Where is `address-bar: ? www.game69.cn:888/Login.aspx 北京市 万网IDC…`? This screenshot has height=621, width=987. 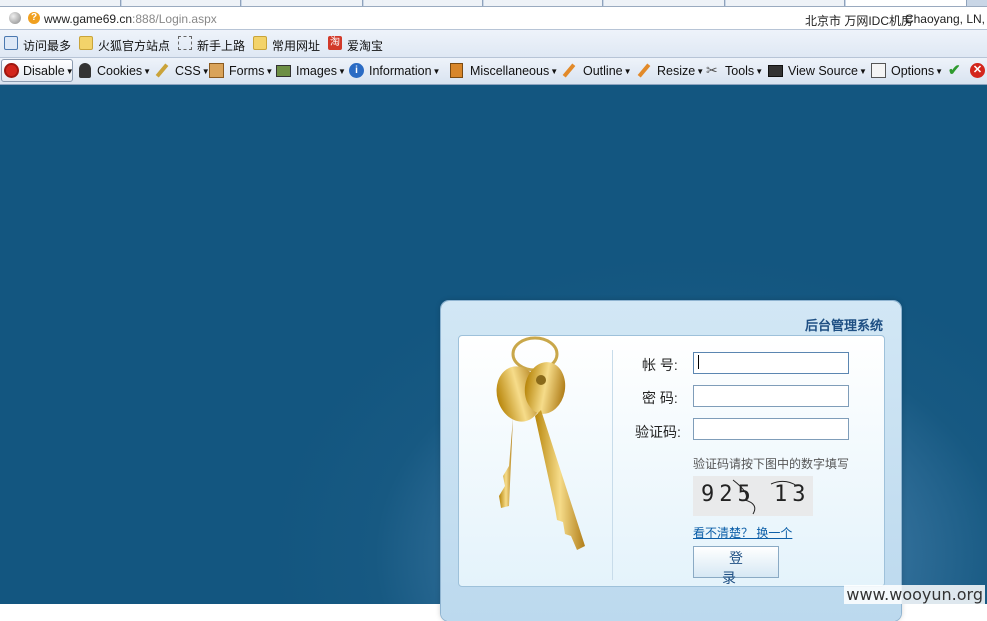 address-bar: ? www.game69.cn:888/Login.aspx 北京市 万网IDC… is located at coordinates (493, 18).